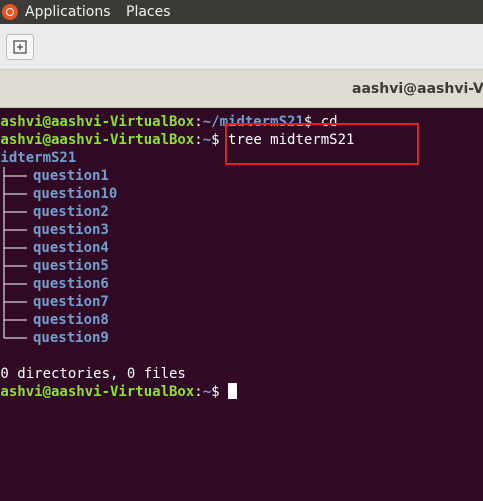  Describe the element at coordinates (71, 320) in the screenshot. I see `tree-item-label: question8` at that location.